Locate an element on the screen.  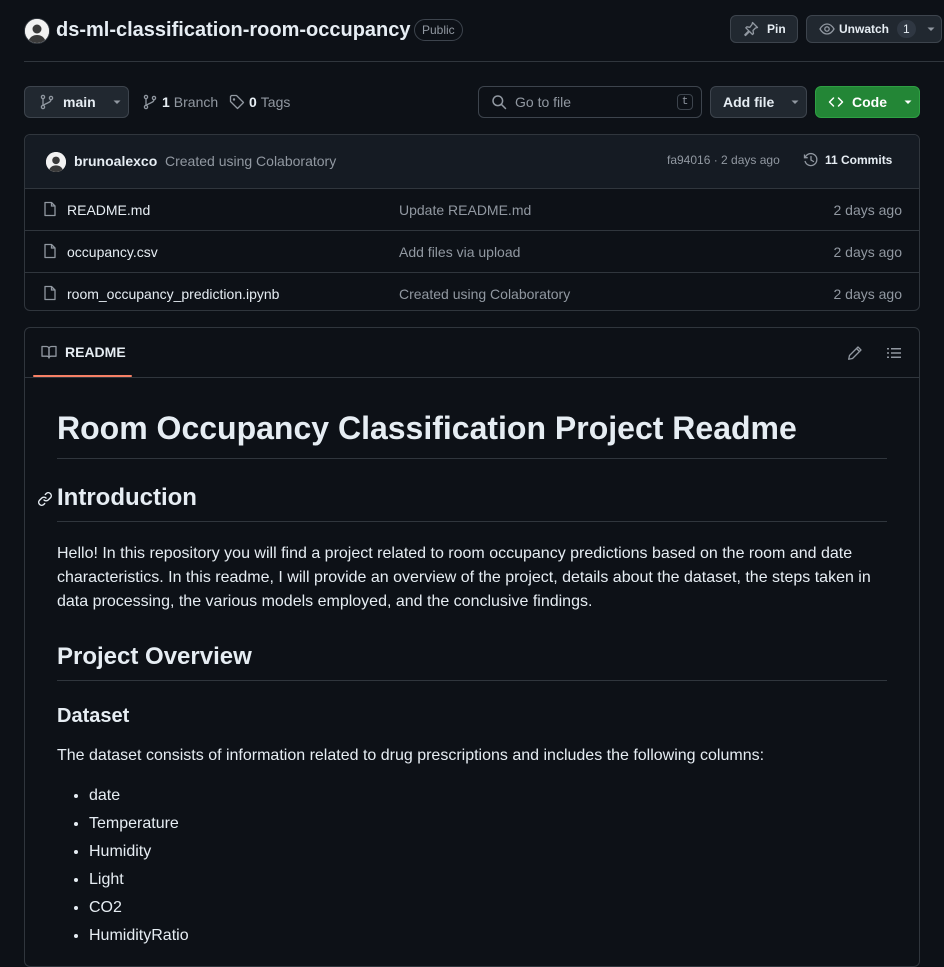
header-divider is located at coordinates (484, 61).